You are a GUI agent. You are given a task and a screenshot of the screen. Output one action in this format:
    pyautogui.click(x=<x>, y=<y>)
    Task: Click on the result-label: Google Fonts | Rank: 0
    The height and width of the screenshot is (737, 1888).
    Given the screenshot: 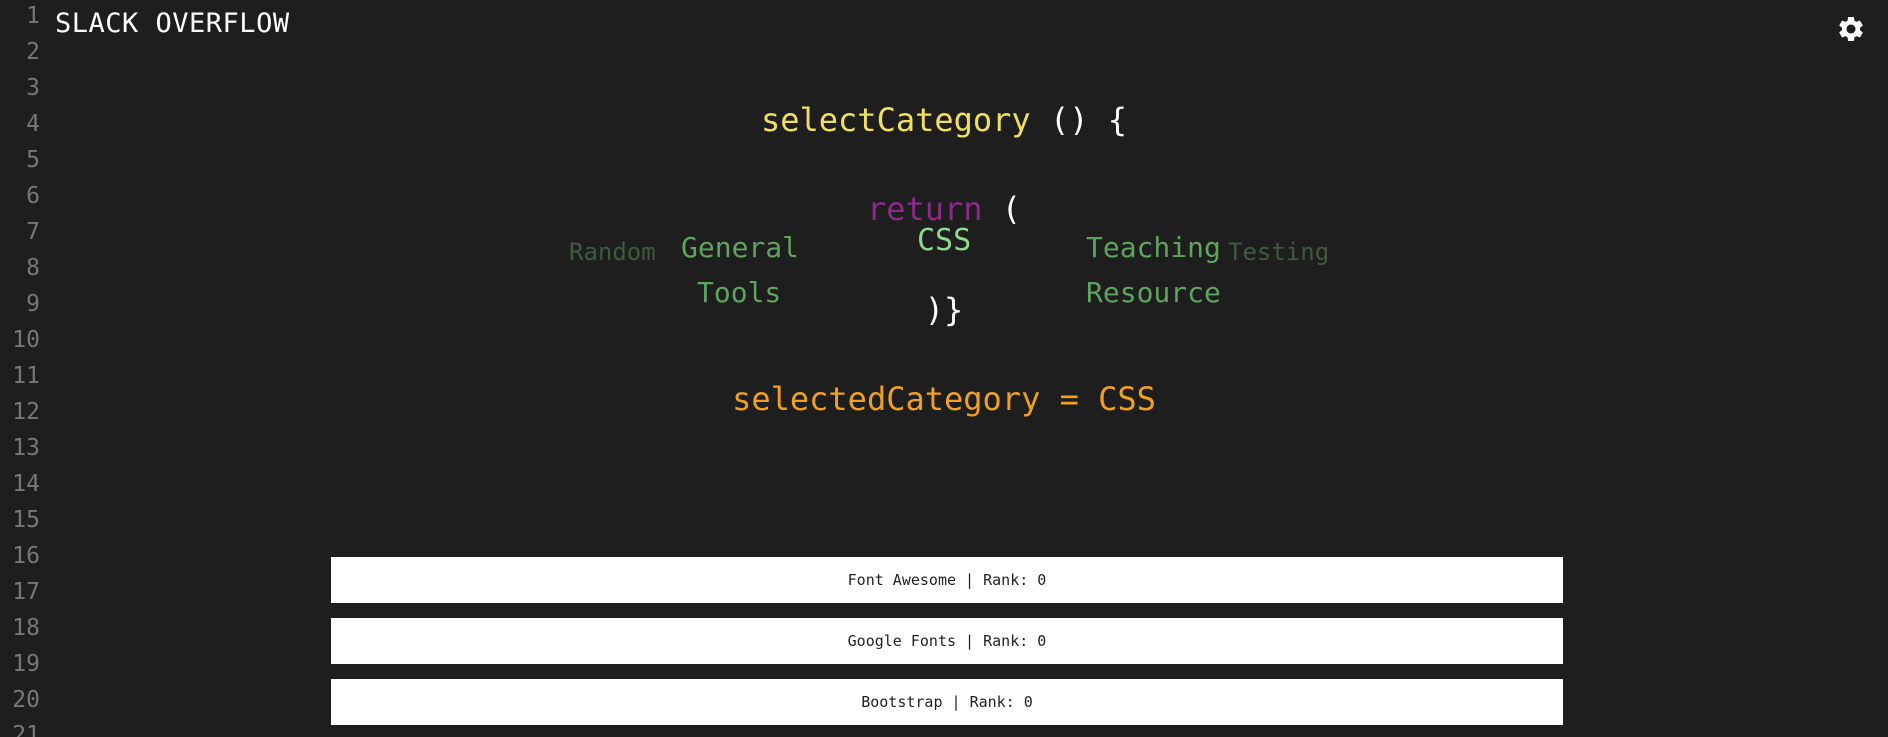 What is the action you would take?
    pyautogui.click(x=947, y=641)
    